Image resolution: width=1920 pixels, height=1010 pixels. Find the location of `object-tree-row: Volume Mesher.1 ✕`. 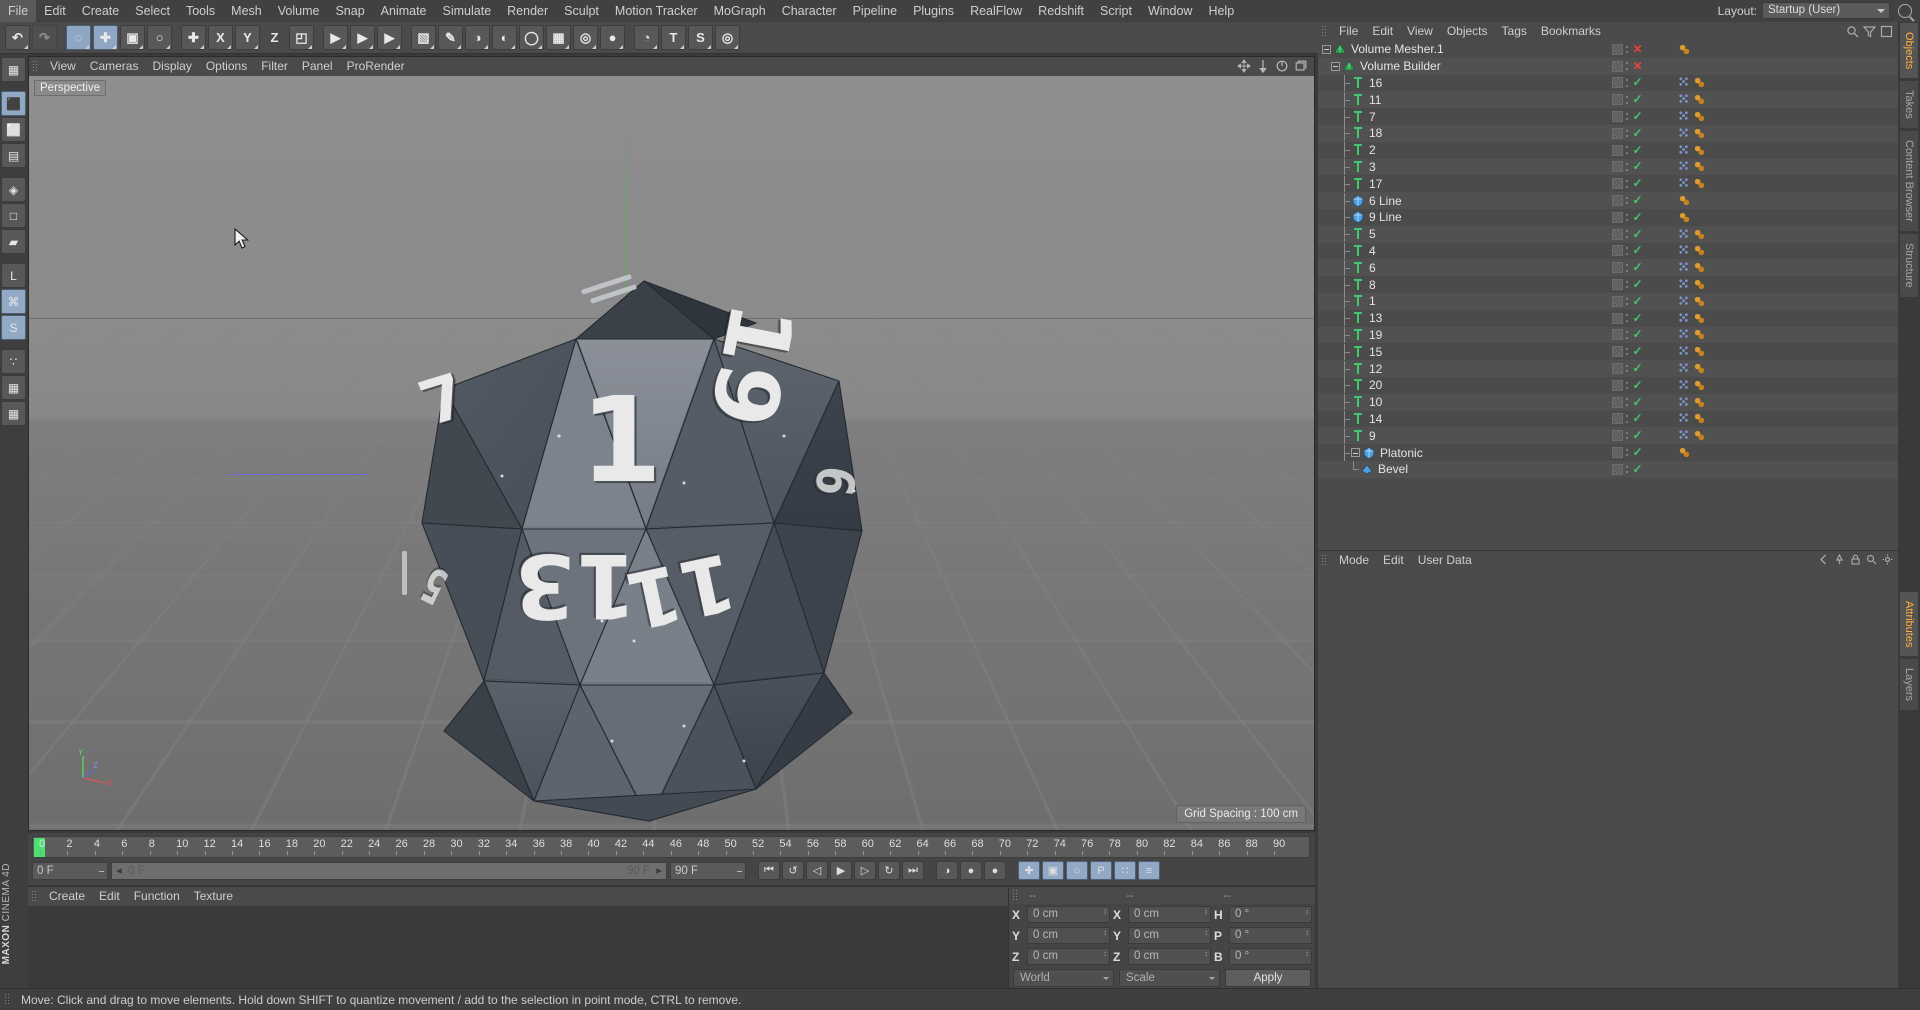

object-tree-row: Volume Mesher.1 ✕ is located at coordinates (1608, 49).